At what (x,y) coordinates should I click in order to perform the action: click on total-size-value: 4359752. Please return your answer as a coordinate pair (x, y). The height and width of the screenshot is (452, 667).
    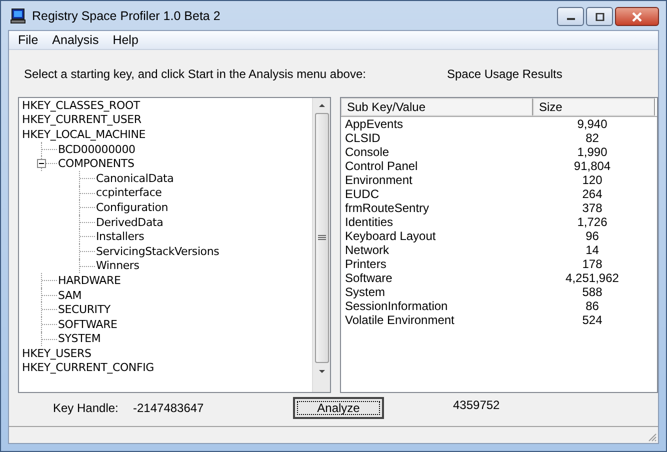
    Looking at the image, I should click on (476, 405).